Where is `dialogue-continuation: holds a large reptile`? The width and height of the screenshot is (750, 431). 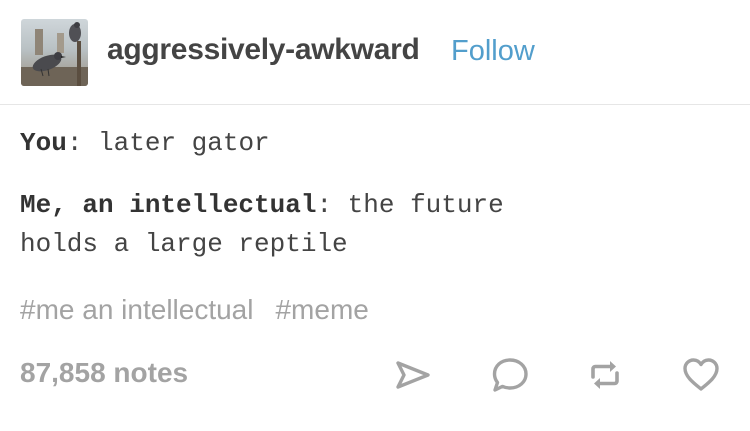 dialogue-continuation: holds a large reptile is located at coordinates (184, 244).